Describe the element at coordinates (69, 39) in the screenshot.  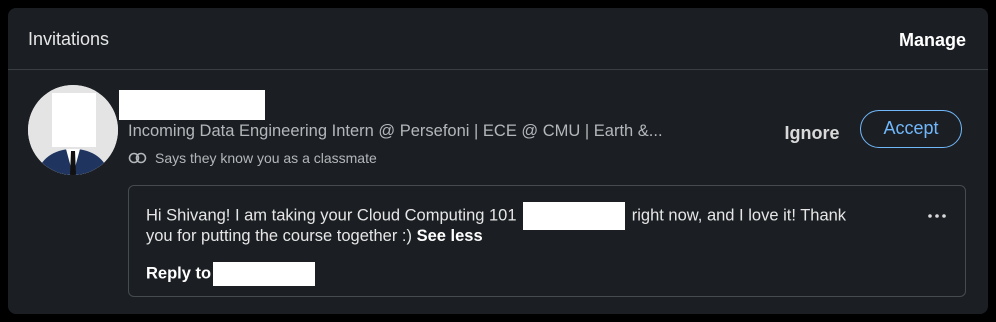
I see `invitations-title: Invitations` at that location.